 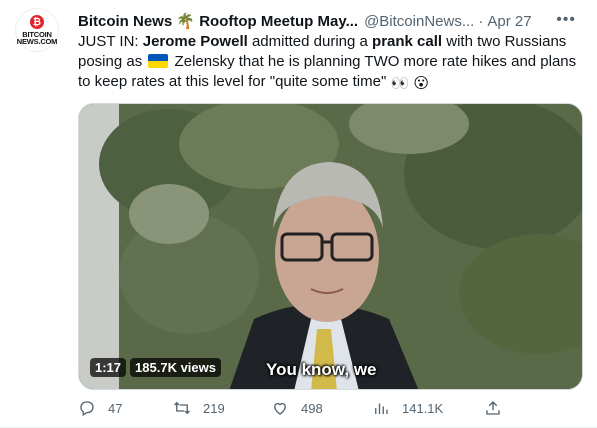 I want to click on more-icon: •••, so click(x=566, y=20).